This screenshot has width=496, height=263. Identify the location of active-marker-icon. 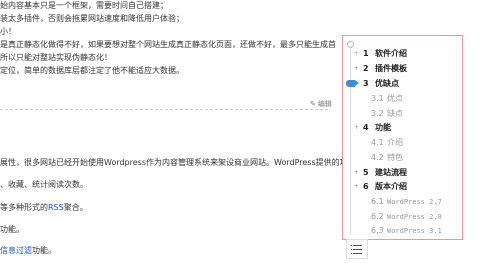
(352, 83).